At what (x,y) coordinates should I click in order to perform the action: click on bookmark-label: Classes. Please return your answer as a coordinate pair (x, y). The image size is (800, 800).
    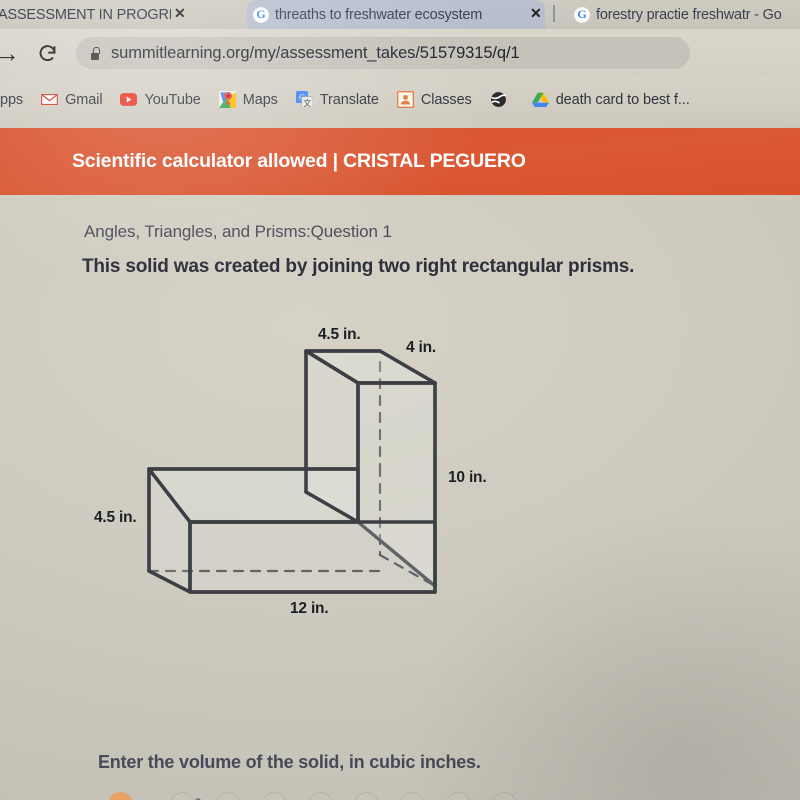
    Looking at the image, I should click on (446, 99).